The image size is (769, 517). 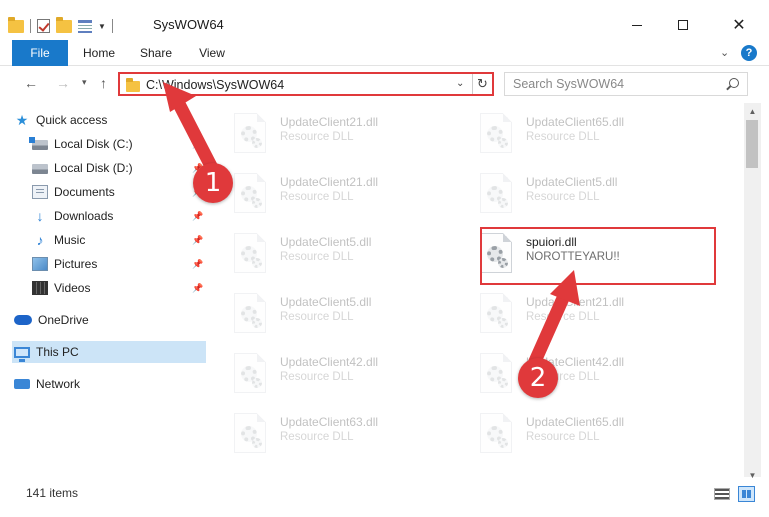 What do you see at coordinates (746, 494) in the screenshot?
I see `large-icons-view-icon` at bounding box center [746, 494].